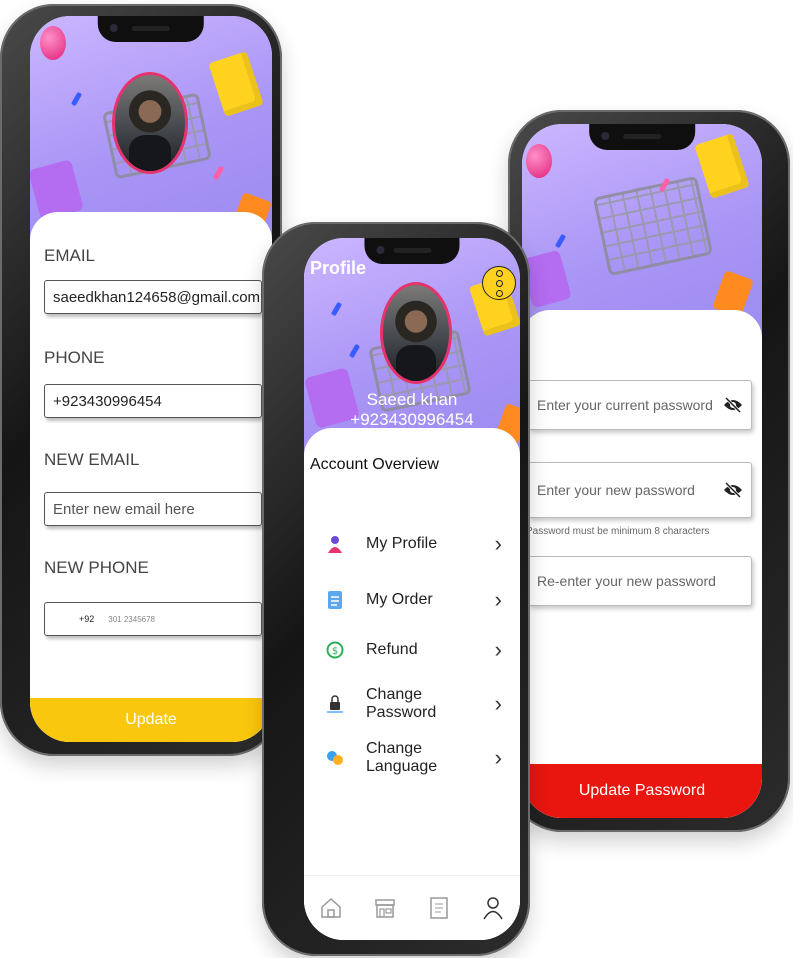  I want to click on menu-label: Change Language, so click(402, 757).